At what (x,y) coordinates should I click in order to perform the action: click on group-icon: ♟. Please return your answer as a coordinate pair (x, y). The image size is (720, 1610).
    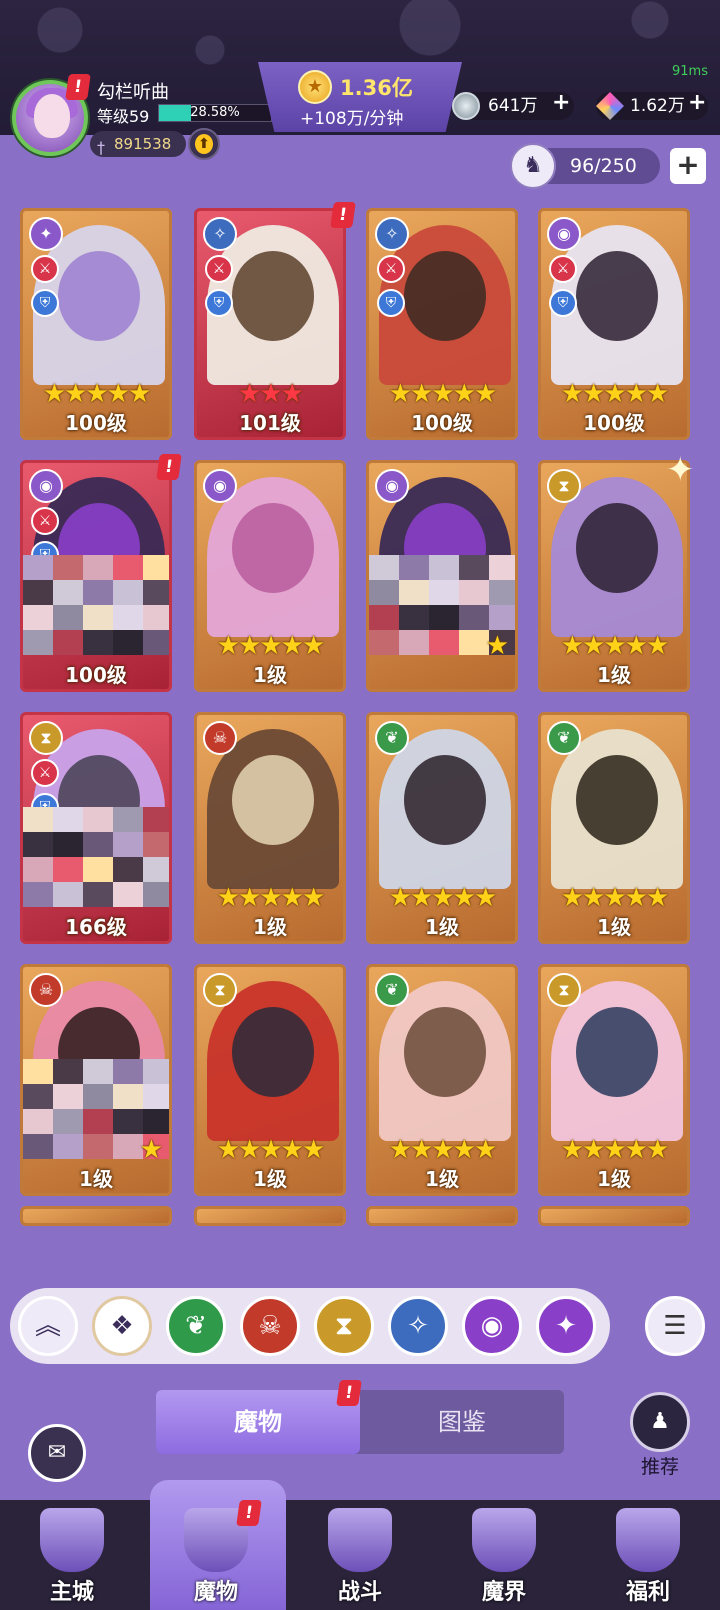
    Looking at the image, I should click on (660, 1421).